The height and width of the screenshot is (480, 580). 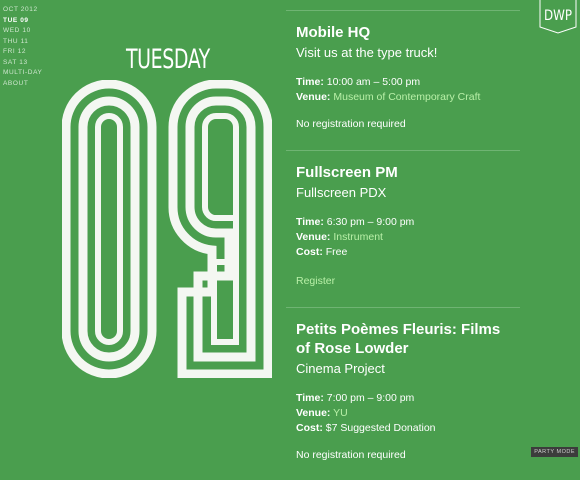 What do you see at coordinates (367, 52) in the screenshot?
I see `event-subtitle: Visit us at the type truck!` at bounding box center [367, 52].